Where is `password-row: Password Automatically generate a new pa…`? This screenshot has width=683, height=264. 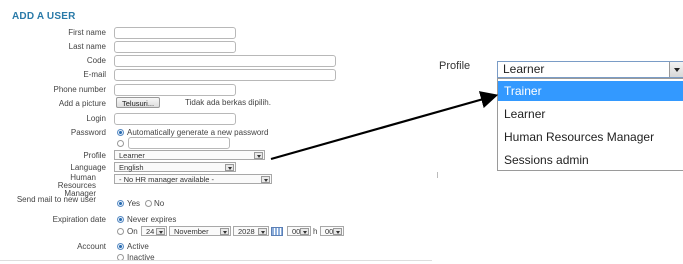 password-row: Password Automatically generate a new pa… is located at coordinates (216, 138).